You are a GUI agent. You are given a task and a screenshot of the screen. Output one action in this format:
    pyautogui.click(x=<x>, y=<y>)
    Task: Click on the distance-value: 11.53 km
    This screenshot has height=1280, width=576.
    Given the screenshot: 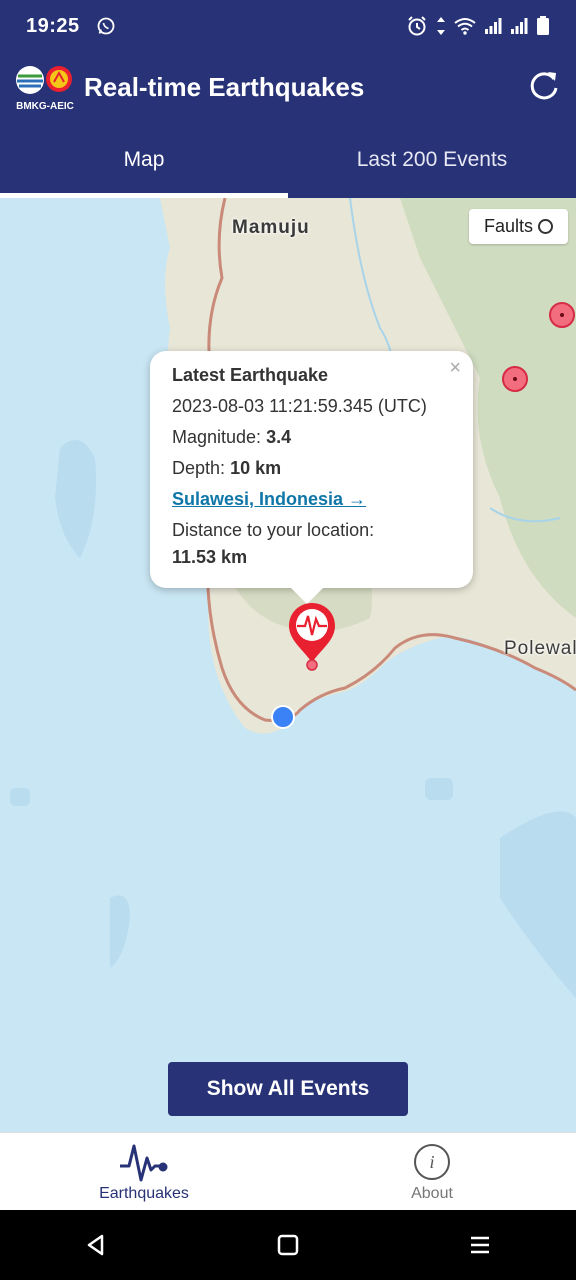 What is the action you would take?
    pyautogui.click(x=210, y=557)
    